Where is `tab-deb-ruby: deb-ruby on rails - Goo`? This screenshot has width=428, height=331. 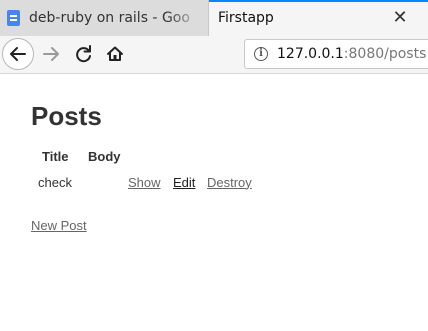
tab-deb-ruby: deb-ruby on rails - Goo is located at coordinates (104, 18).